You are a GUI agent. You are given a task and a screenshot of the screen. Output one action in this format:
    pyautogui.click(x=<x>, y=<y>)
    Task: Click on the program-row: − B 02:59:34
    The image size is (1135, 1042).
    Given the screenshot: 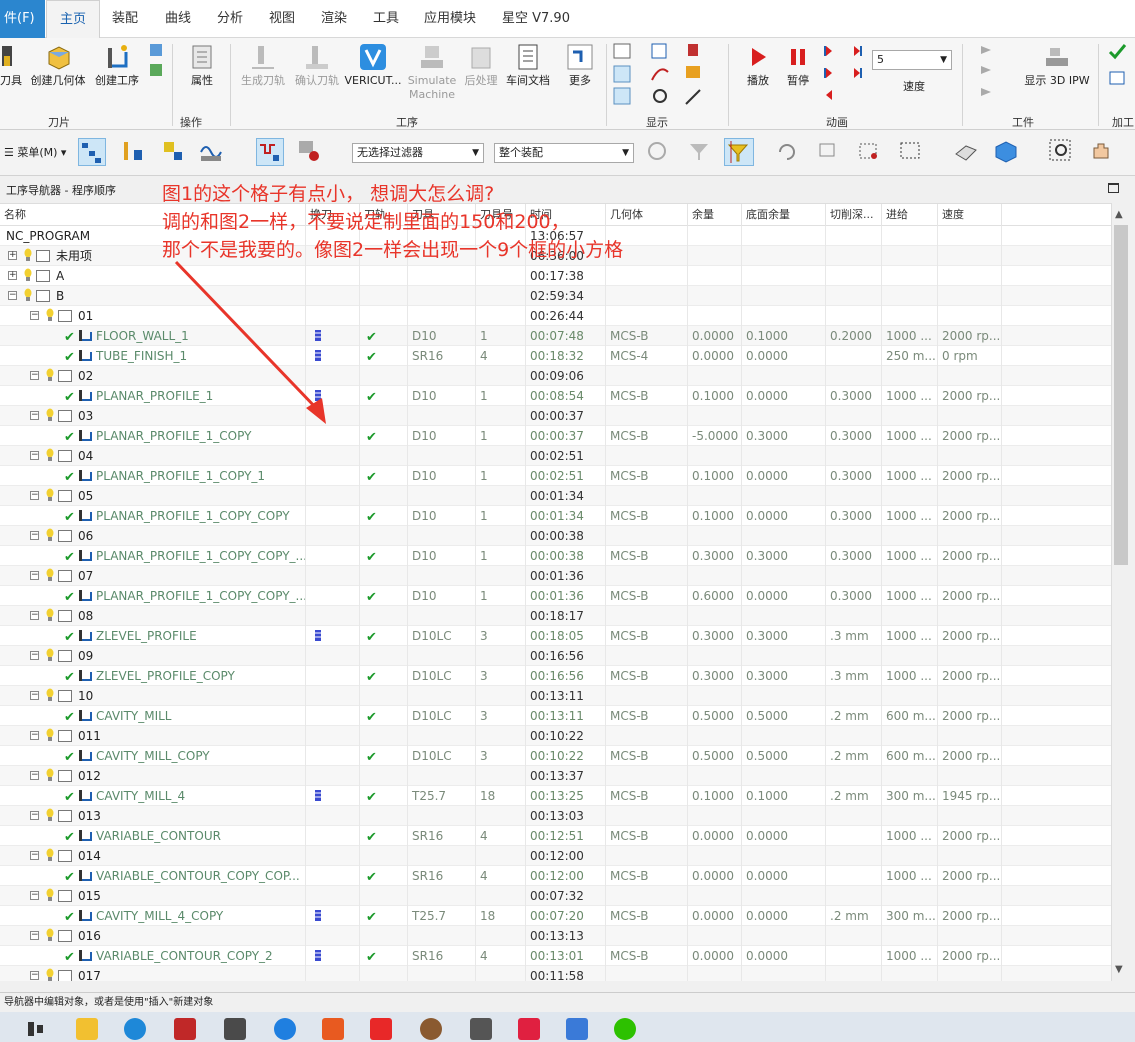 What is the action you would take?
    pyautogui.click(x=555, y=296)
    